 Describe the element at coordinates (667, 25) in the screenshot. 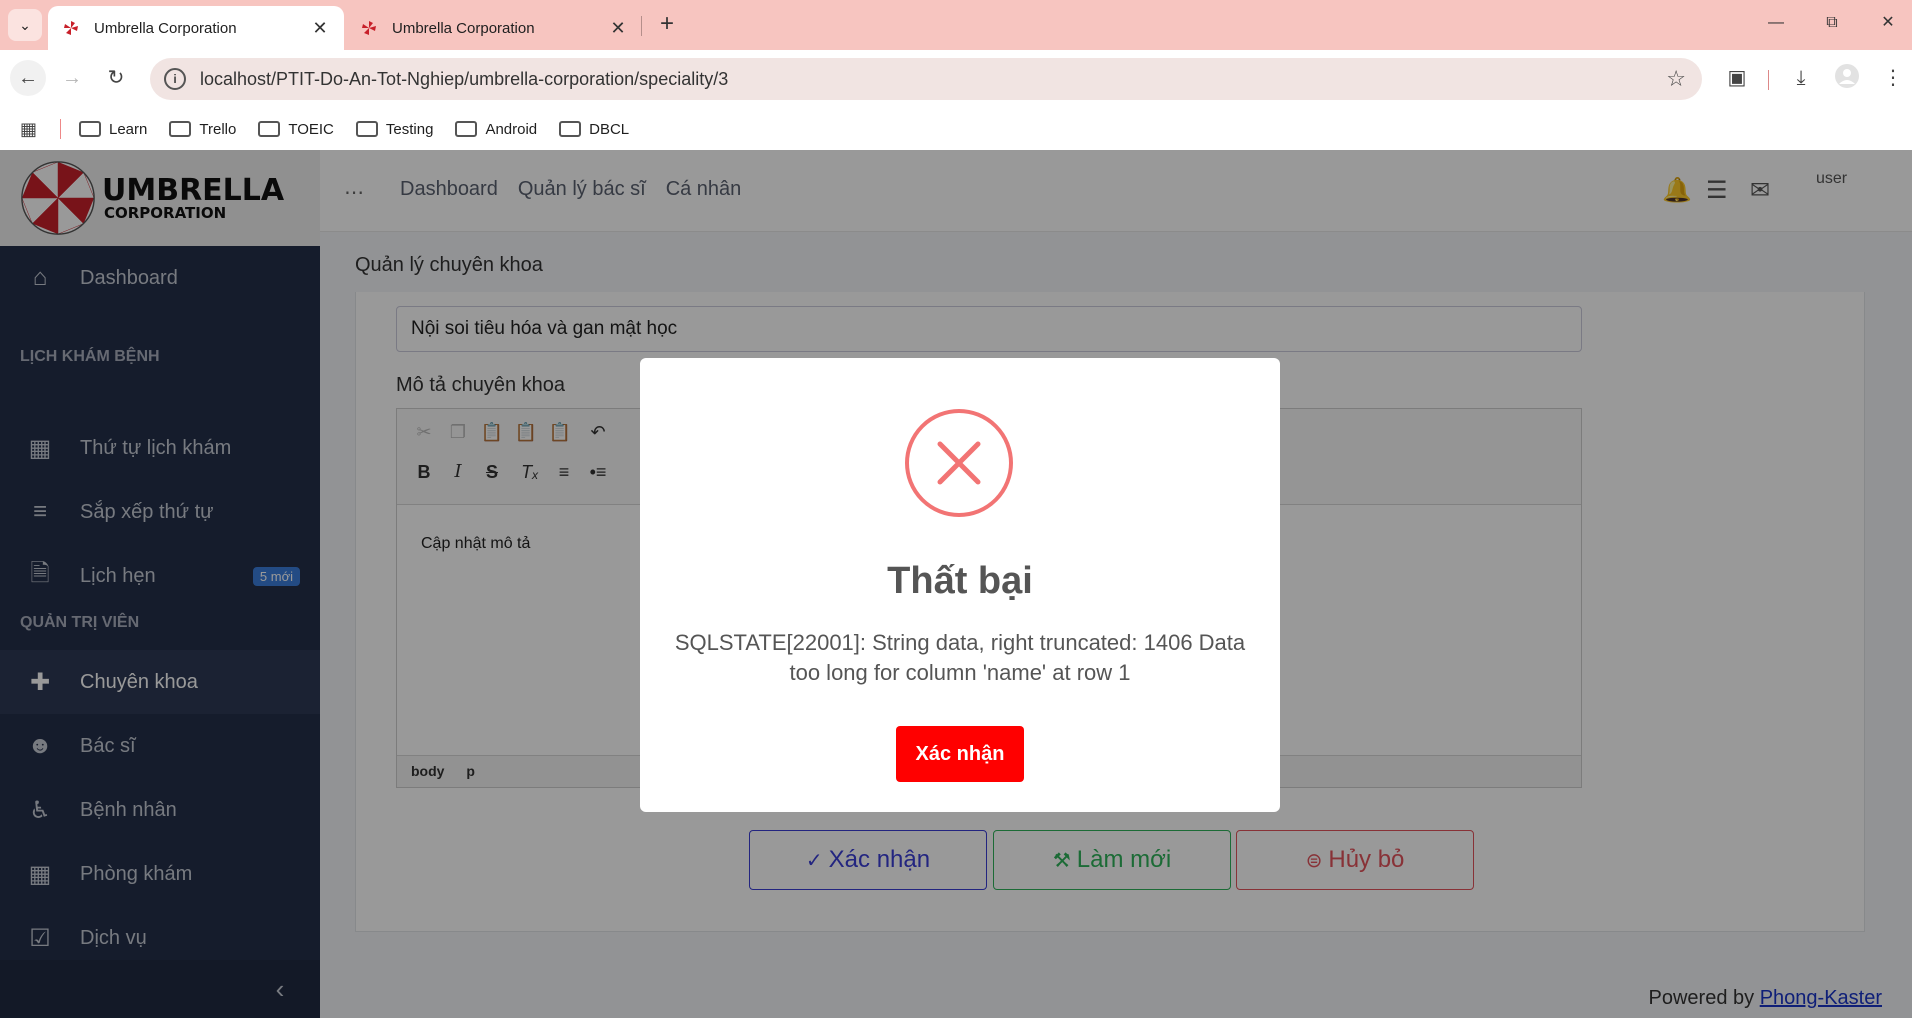

I see `new-tab-button: +` at that location.